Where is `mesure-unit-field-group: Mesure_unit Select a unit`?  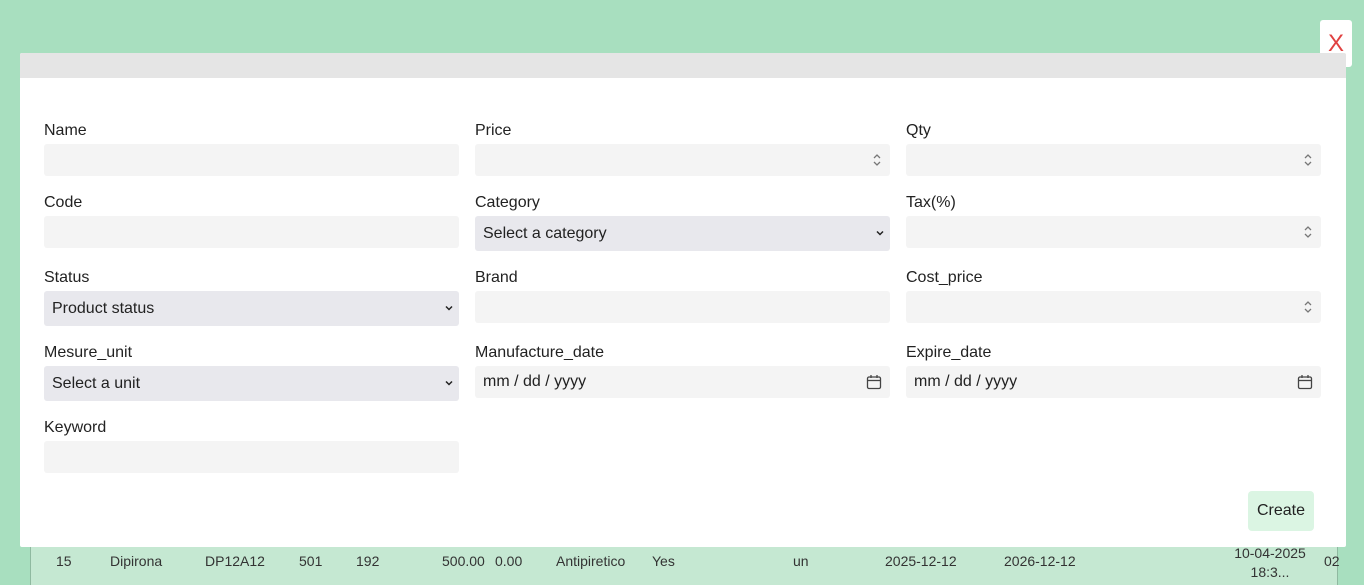
mesure-unit-field-group: Mesure_unit Select a unit is located at coordinates (251, 371).